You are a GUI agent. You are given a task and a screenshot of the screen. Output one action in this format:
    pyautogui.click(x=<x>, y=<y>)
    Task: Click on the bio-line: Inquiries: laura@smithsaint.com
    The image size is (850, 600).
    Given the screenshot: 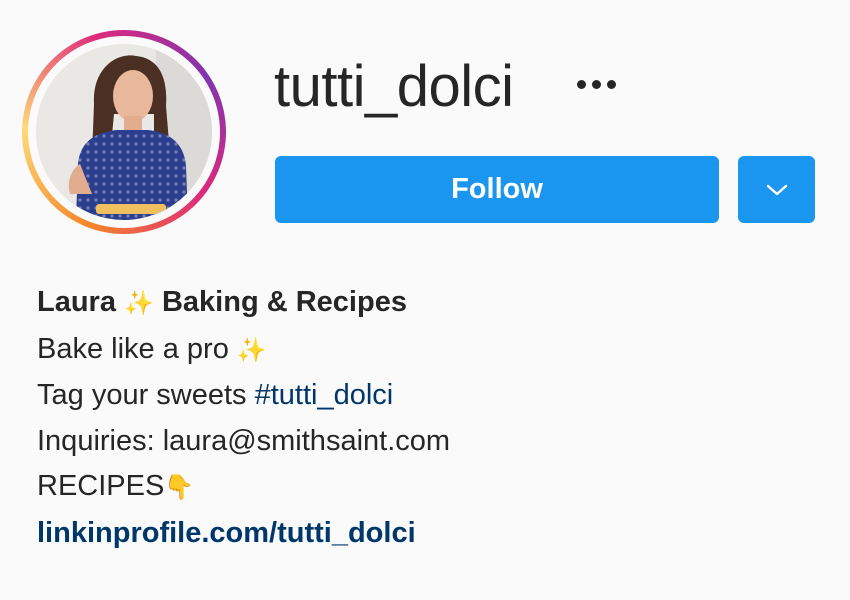 What is the action you would take?
    pyautogui.click(x=243, y=442)
    